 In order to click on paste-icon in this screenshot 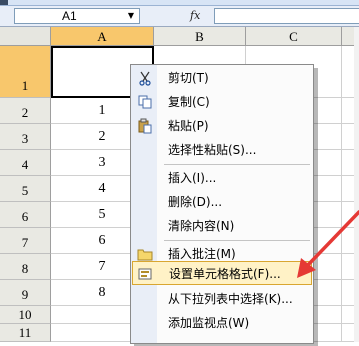, I will do `click(145, 126)`.